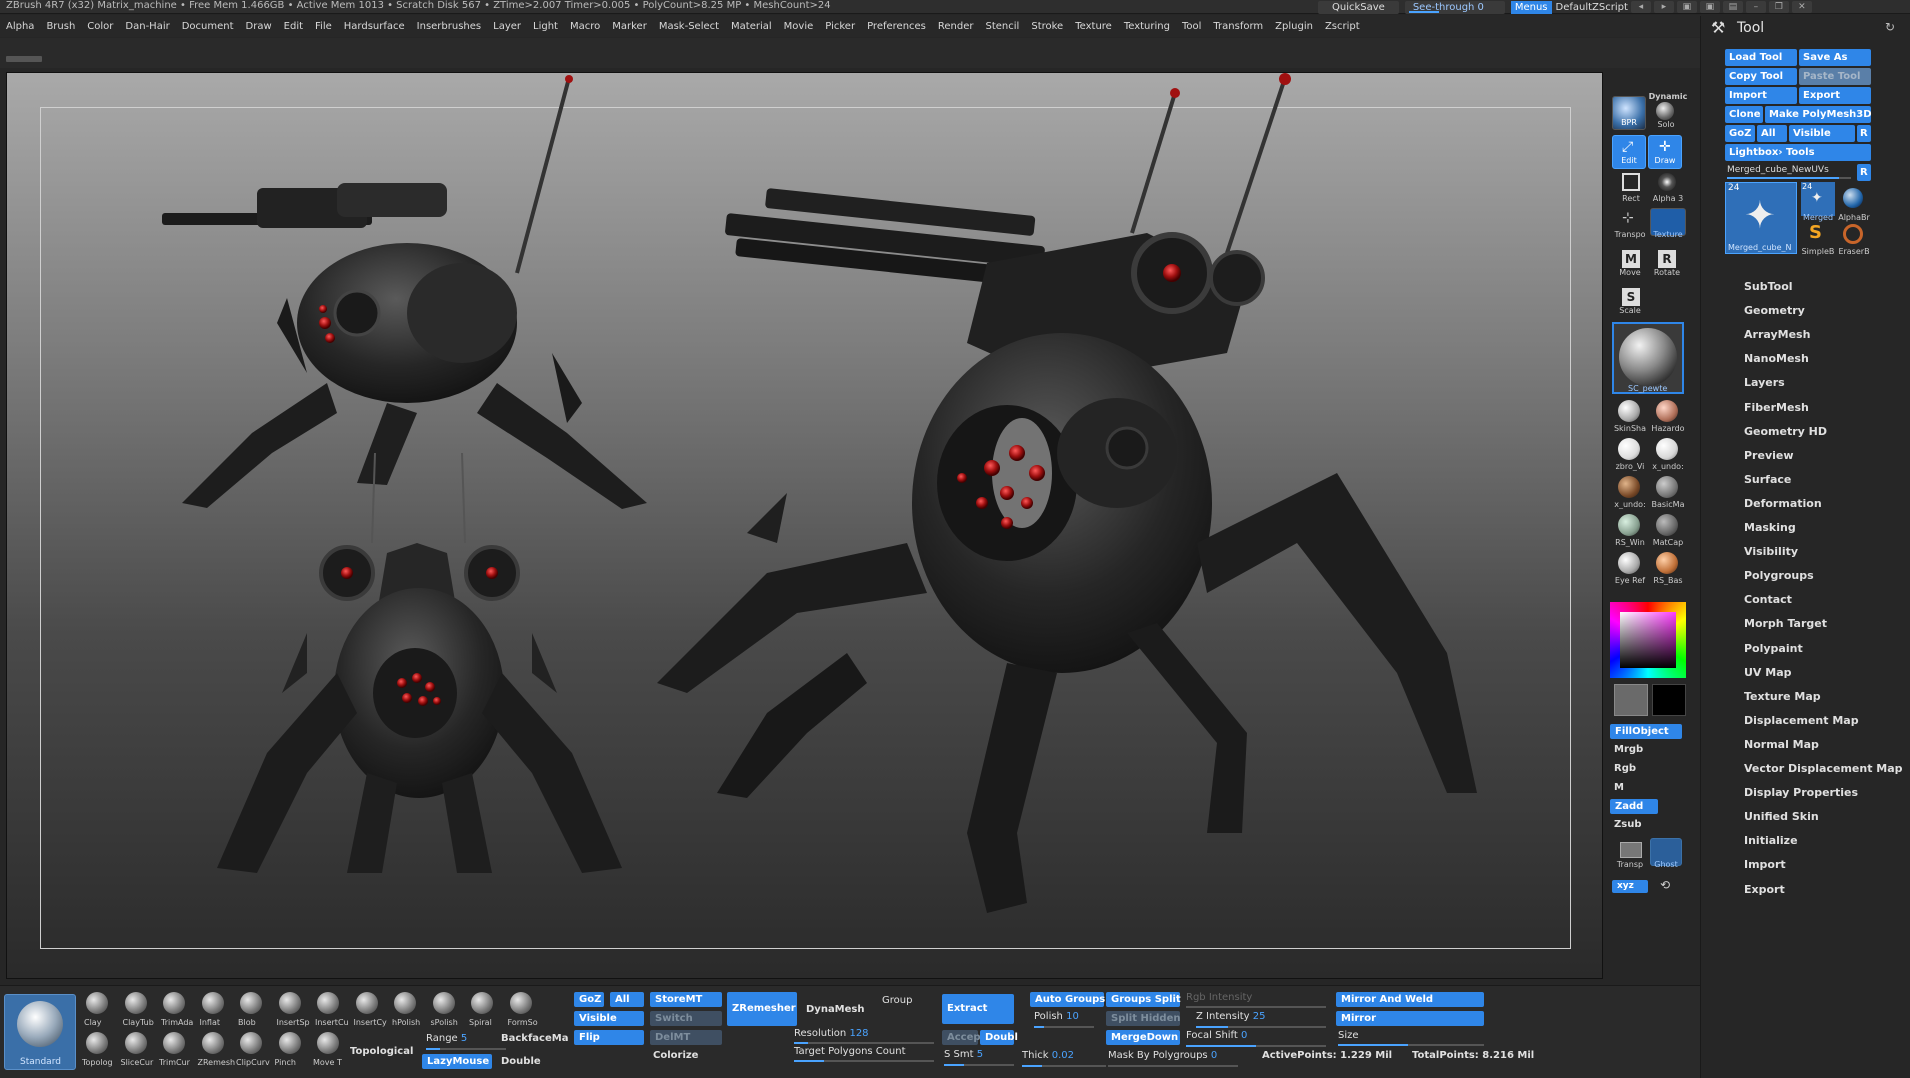  Describe the element at coordinates (1755, 7) in the screenshot. I see `minimize-icon: –` at that location.